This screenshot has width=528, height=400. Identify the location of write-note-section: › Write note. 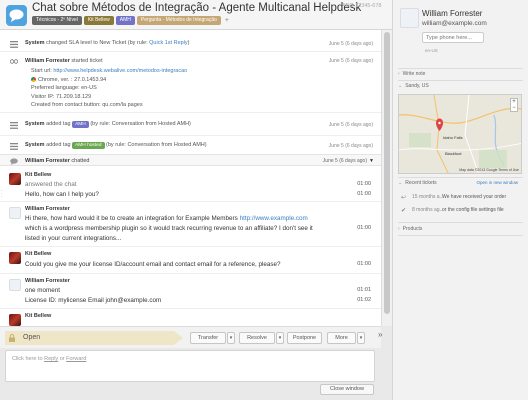
(411, 74).